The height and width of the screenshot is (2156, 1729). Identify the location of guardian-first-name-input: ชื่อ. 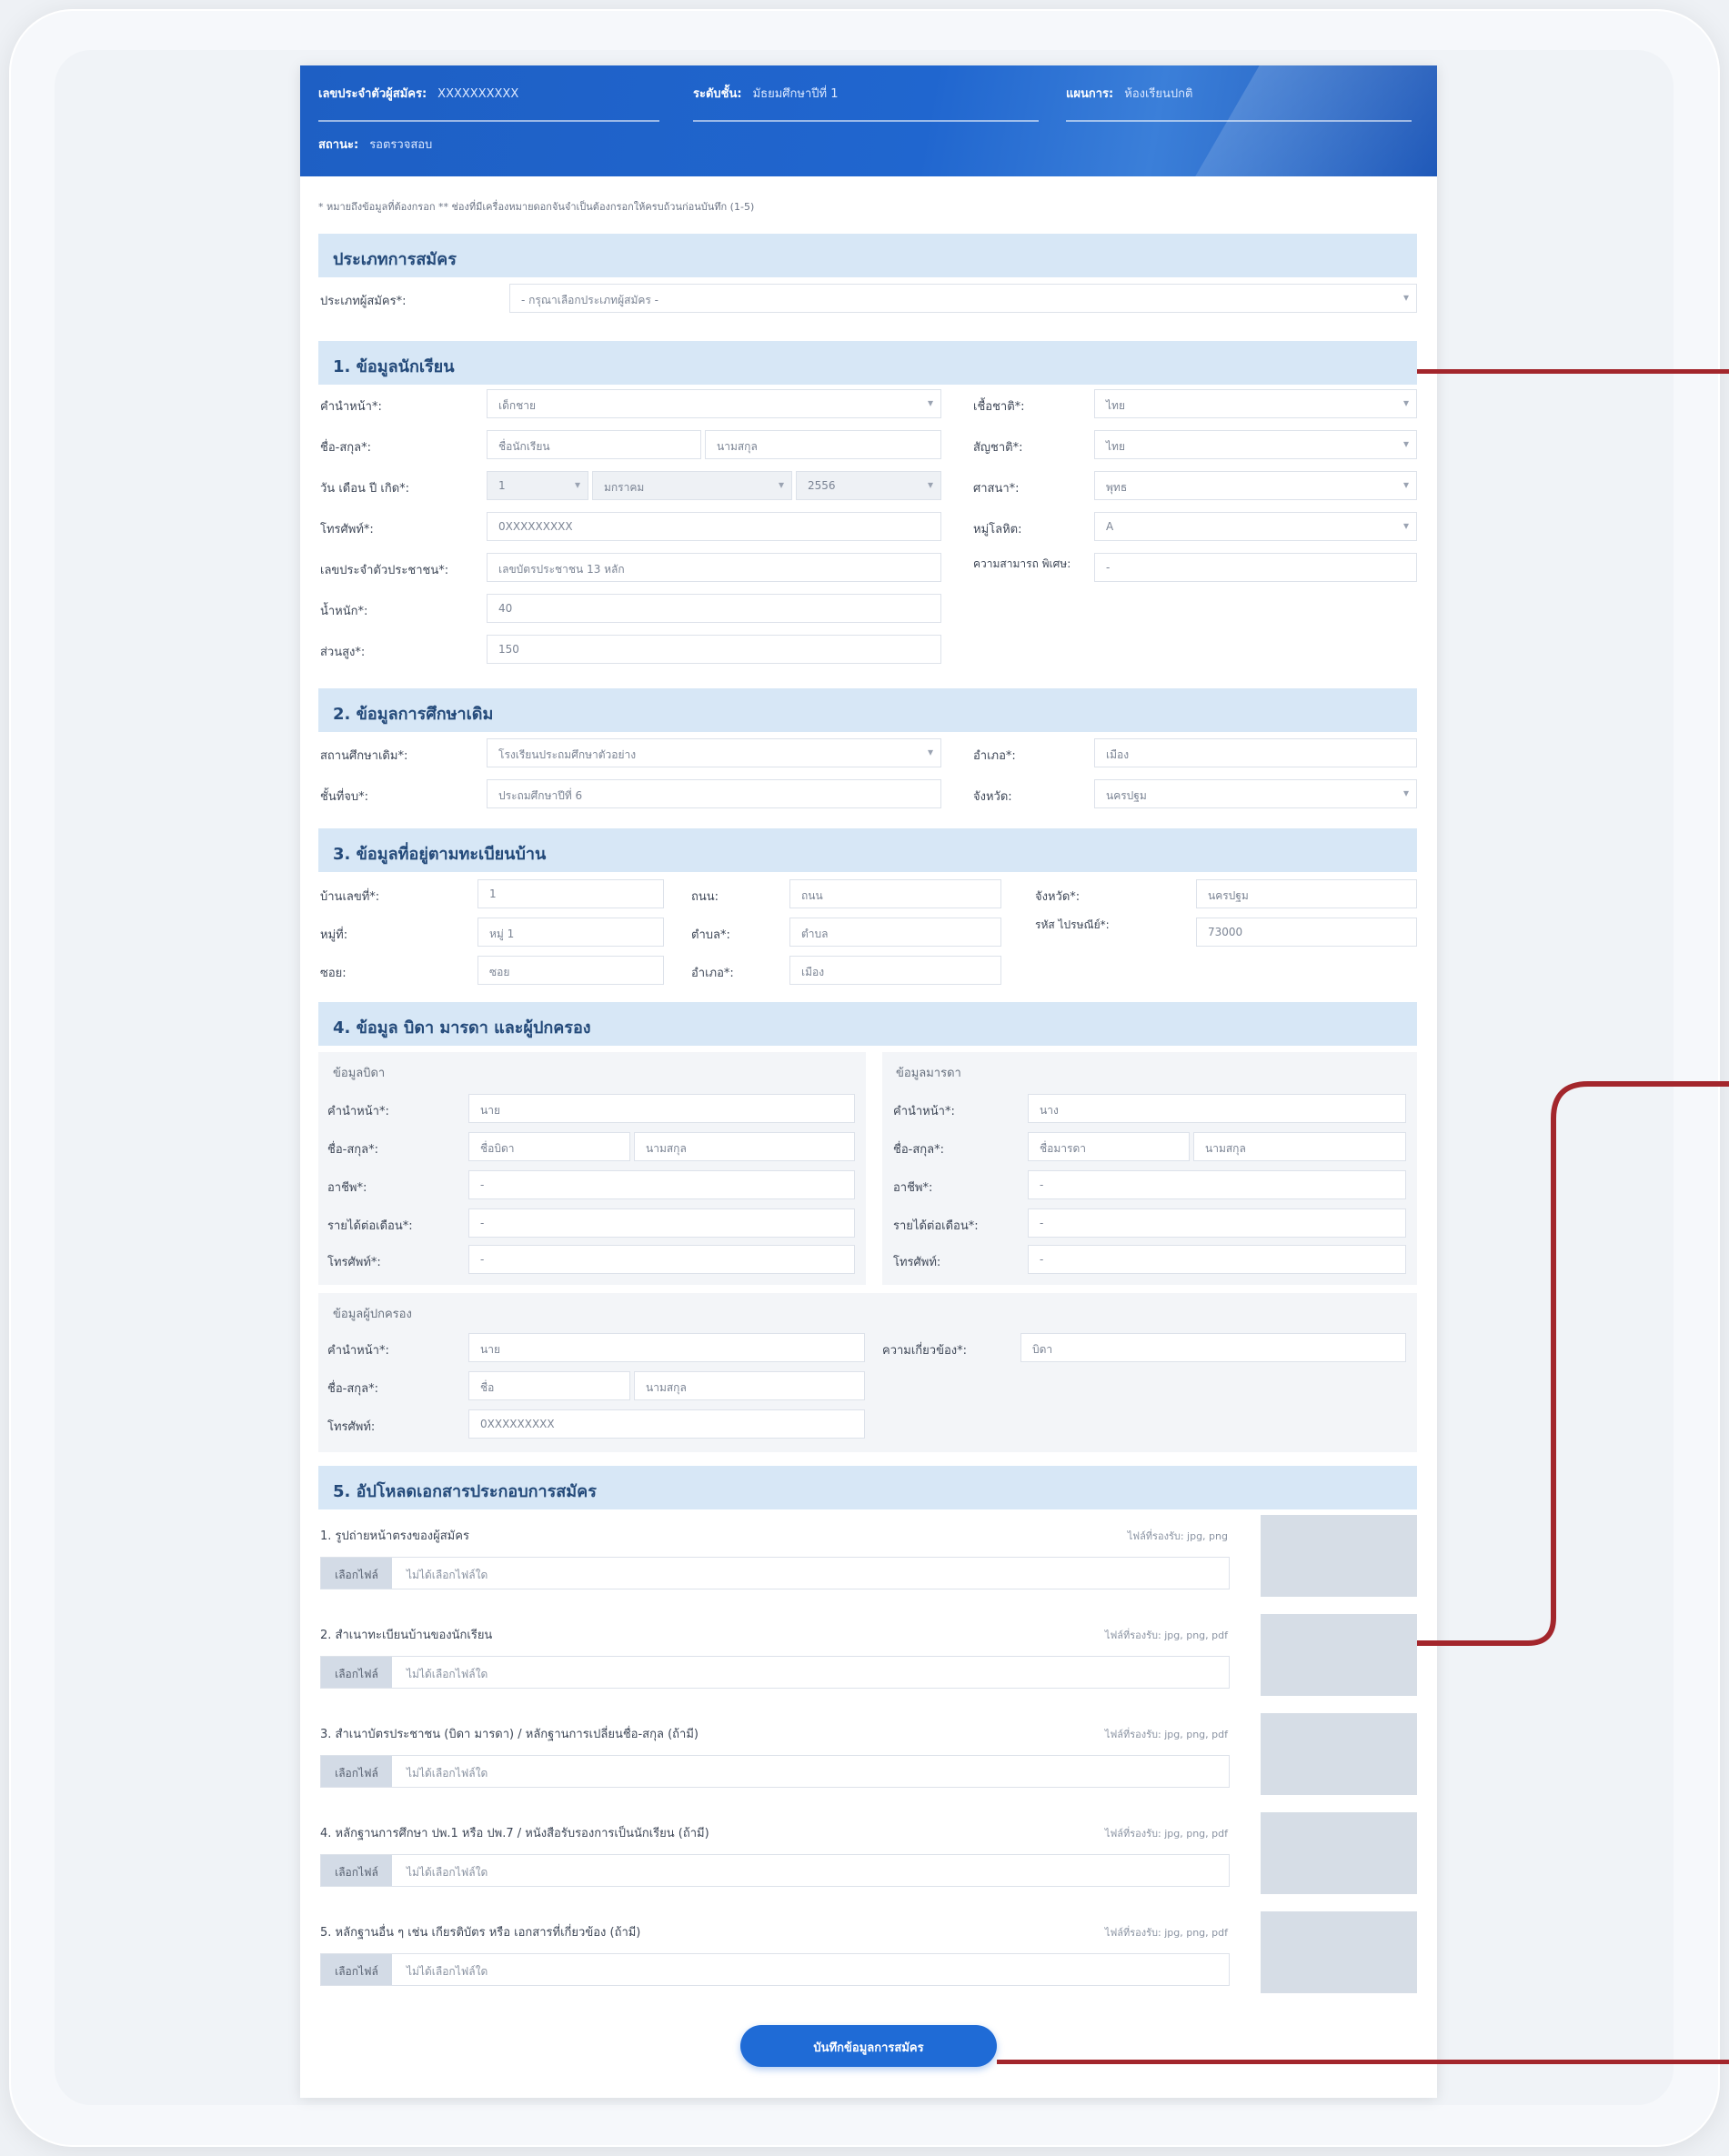
(549, 1385).